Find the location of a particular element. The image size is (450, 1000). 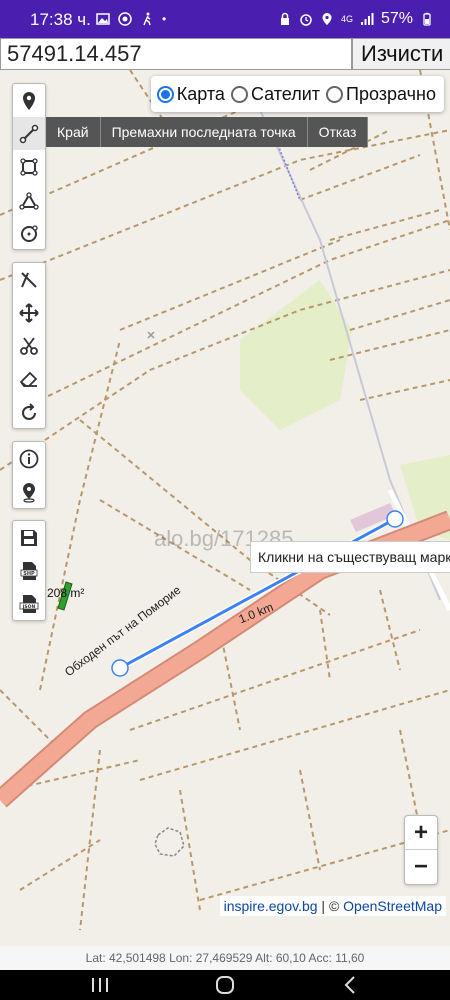

circle-icon is located at coordinates (29, 233).